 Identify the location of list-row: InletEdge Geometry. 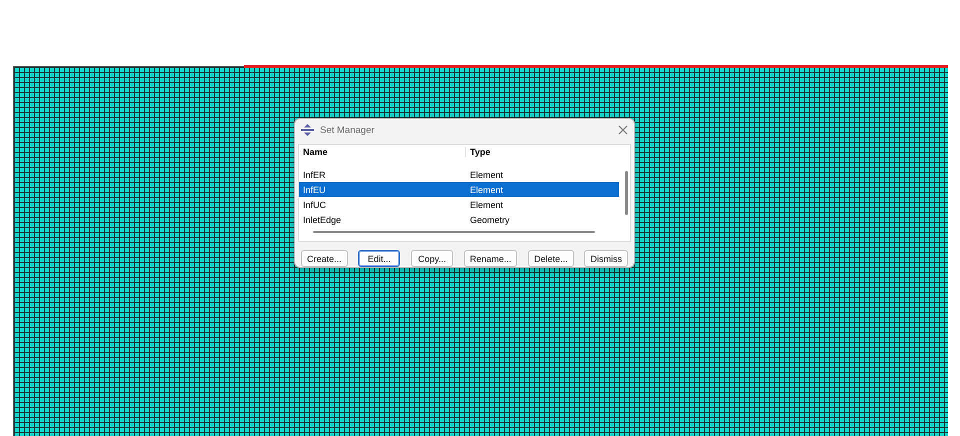
(459, 219).